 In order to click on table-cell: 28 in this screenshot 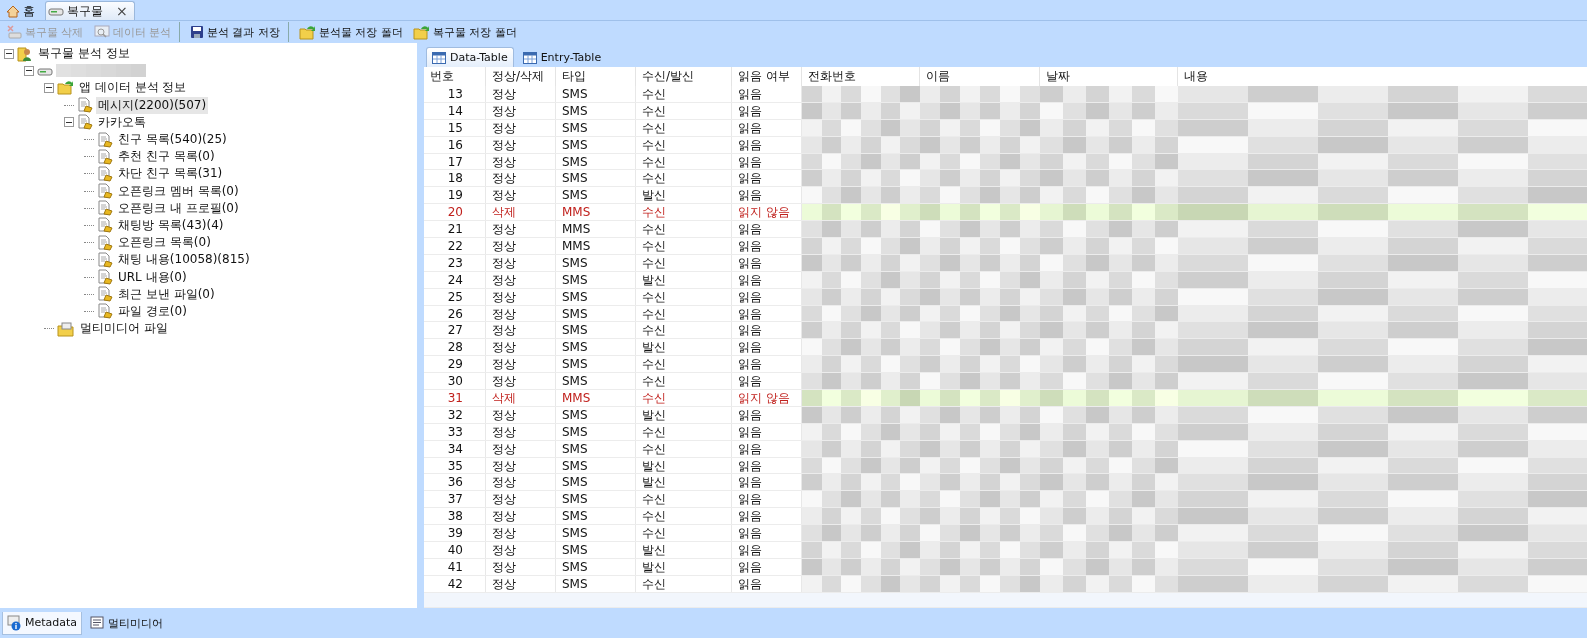, I will do `click(455, 347)`.